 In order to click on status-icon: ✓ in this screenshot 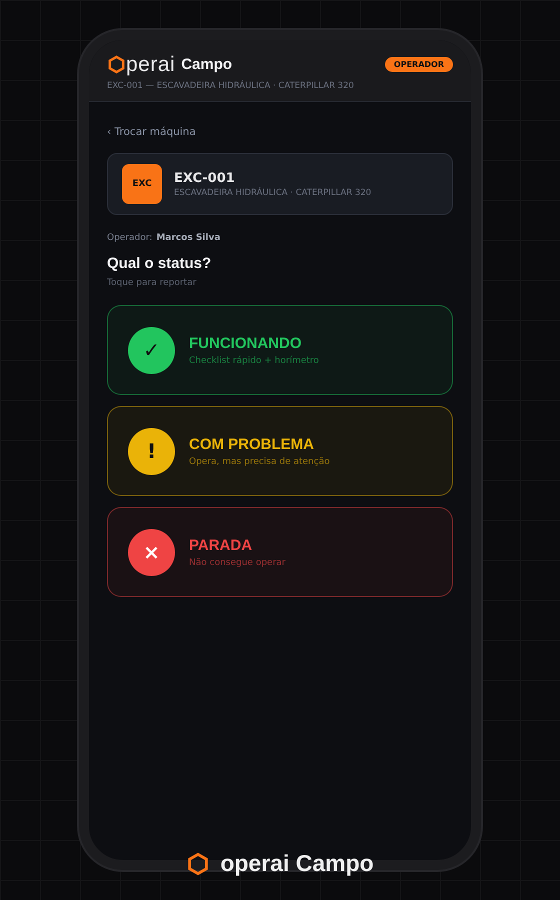, I will do `click(151, 350)`.